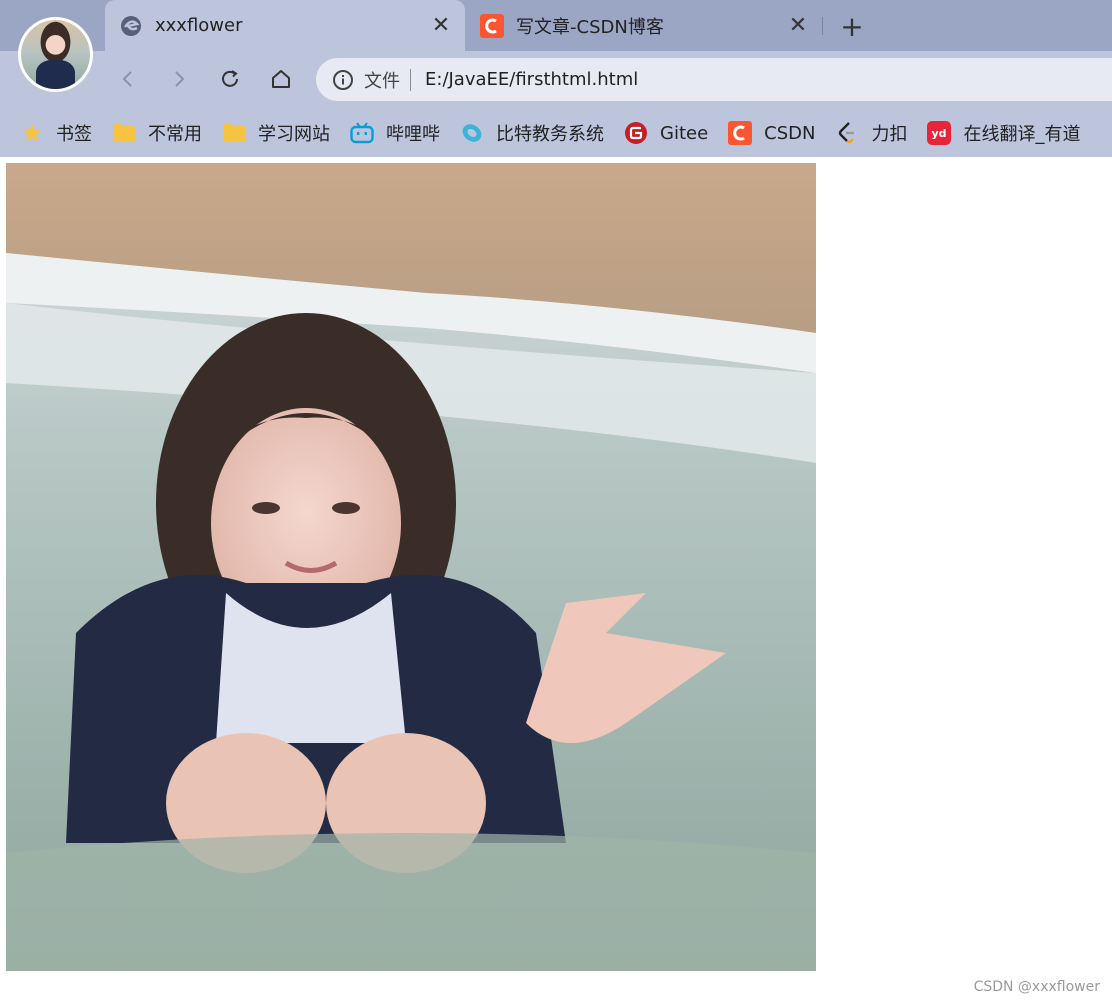 The width and height of the screenshot is (1112, 1001). What do you see at coordinates (281, 79) in the screenshot?
I see `home-icon` at bounding box center [281, 79].